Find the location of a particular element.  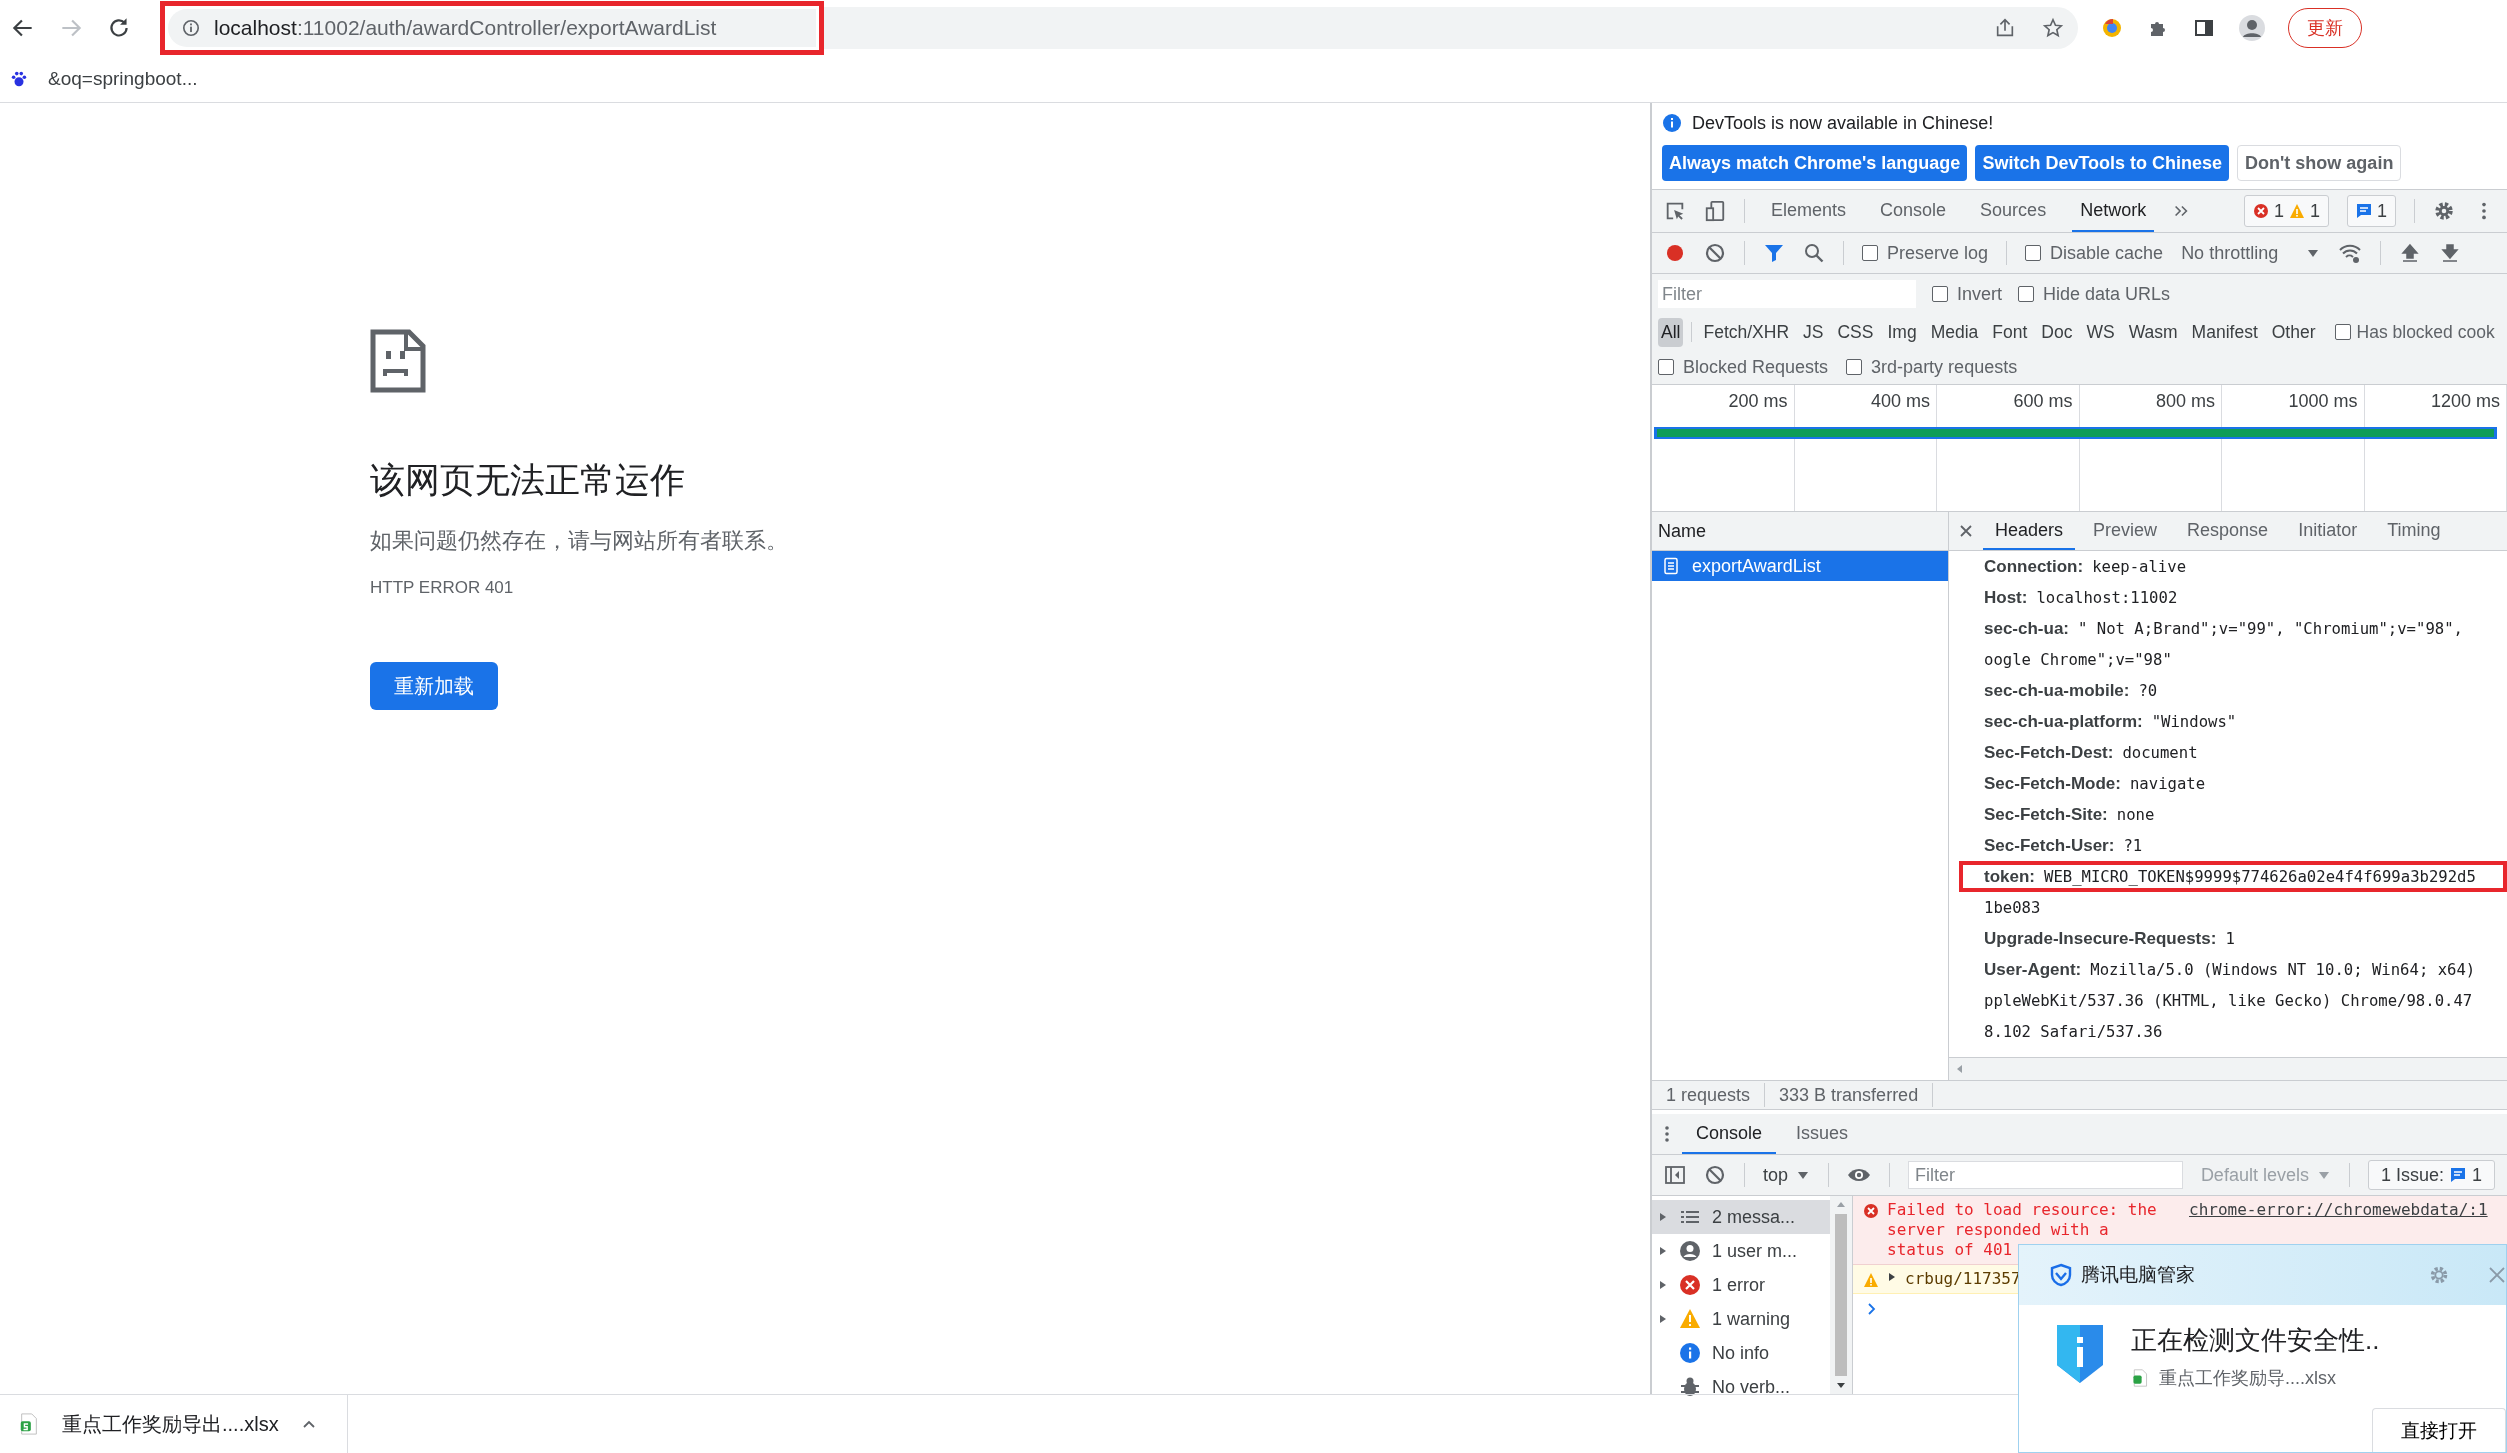

type-filter: All is located at coordinates (1671, 332).